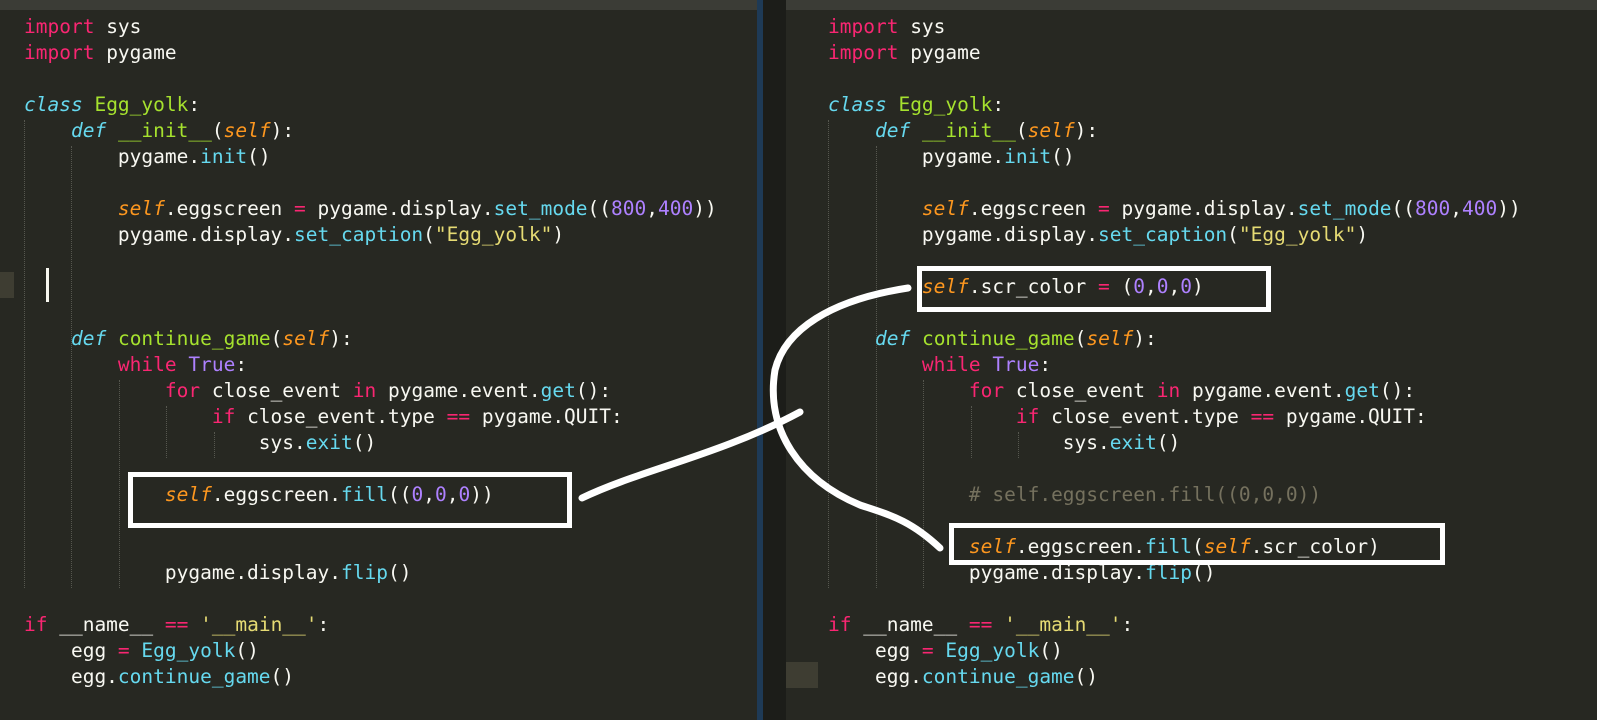 The height and width of the screenshot is (720, 1597). What do you see at coordinates (364, 572) in the screenshot?
I see `code-token: flip` at bounding box center [364, 572].